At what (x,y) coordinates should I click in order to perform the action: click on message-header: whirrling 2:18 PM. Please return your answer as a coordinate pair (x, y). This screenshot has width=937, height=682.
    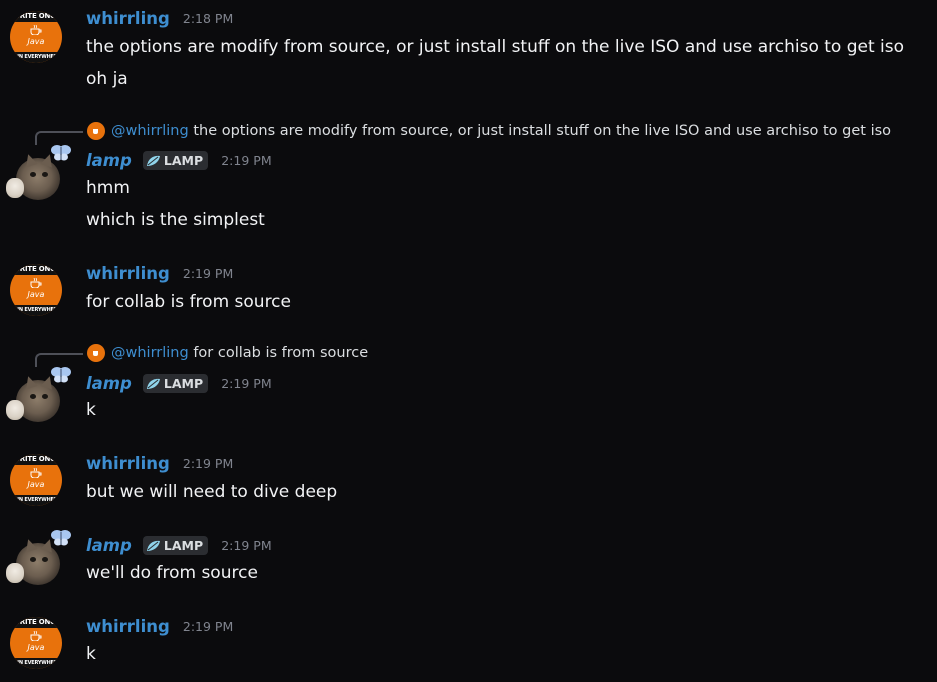
    Looking at the image, I should click on (159, 19).